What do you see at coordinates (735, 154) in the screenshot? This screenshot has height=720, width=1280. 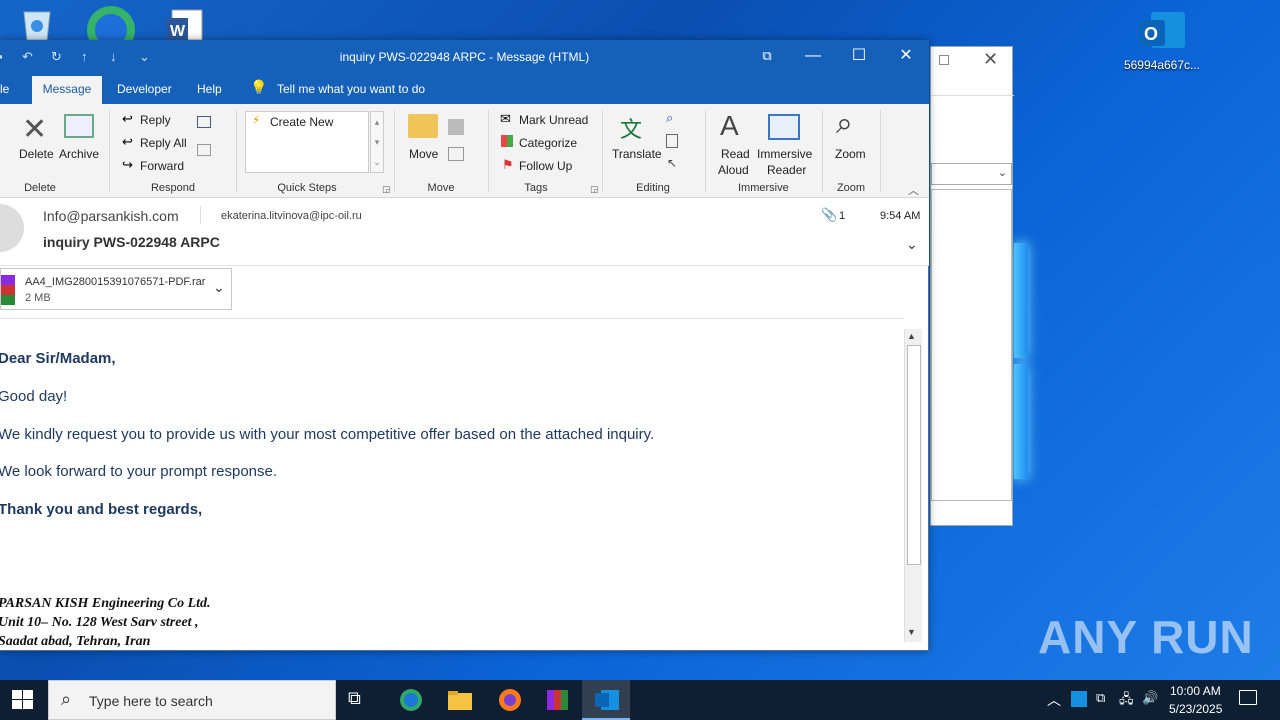 I see `read-aloud-button: Read` at bounding box center [735, 154].